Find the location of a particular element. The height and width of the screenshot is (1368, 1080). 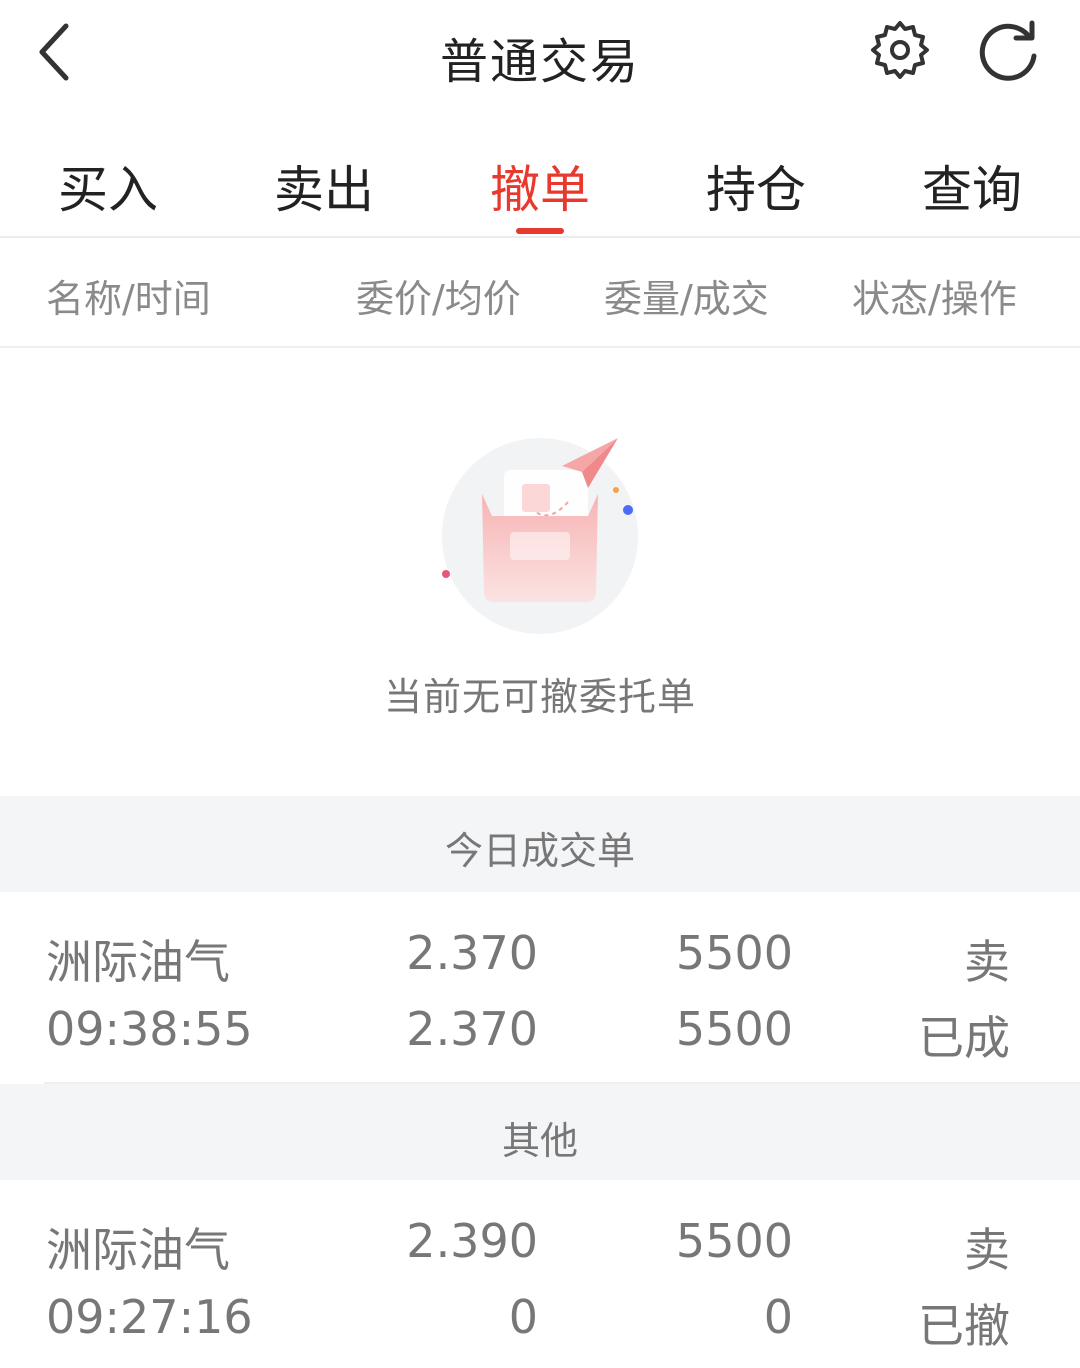

tab-buy: 买入 is located at coordinates (108, 182).